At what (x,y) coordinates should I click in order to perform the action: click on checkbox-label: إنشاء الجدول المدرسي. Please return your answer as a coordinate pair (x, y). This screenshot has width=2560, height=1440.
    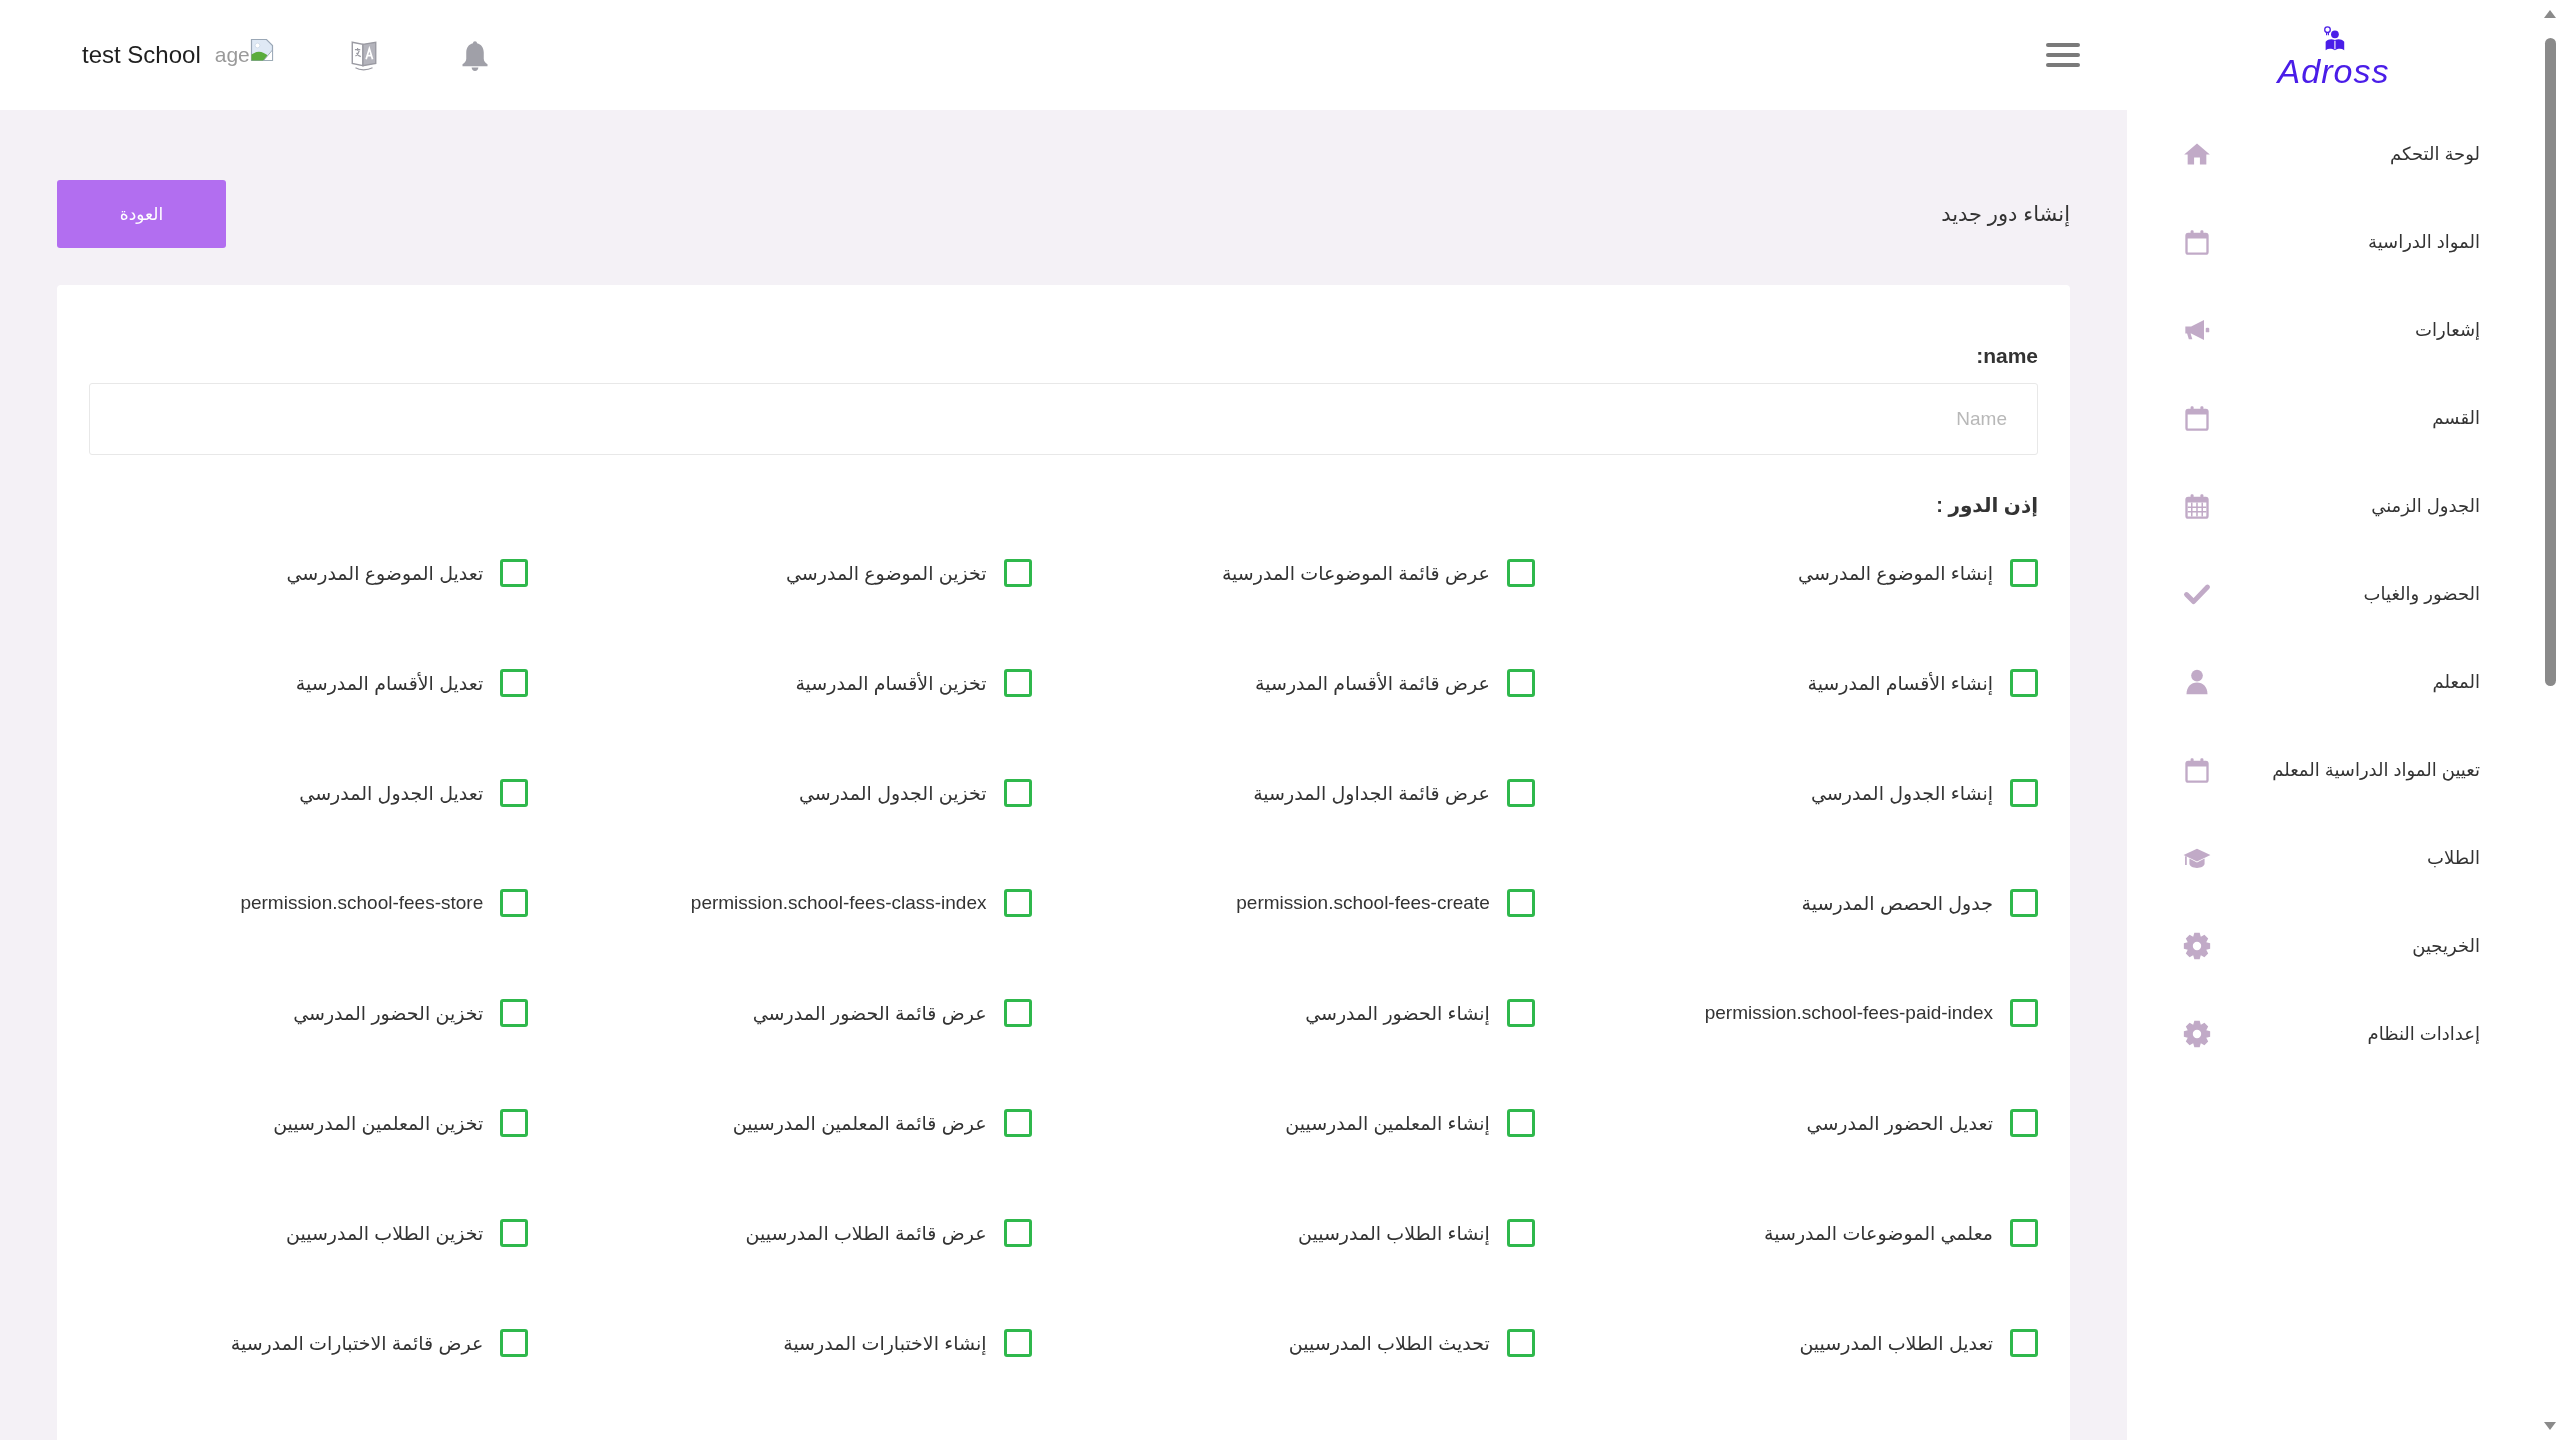
    Looking at the image, I should click on (1901, 793).